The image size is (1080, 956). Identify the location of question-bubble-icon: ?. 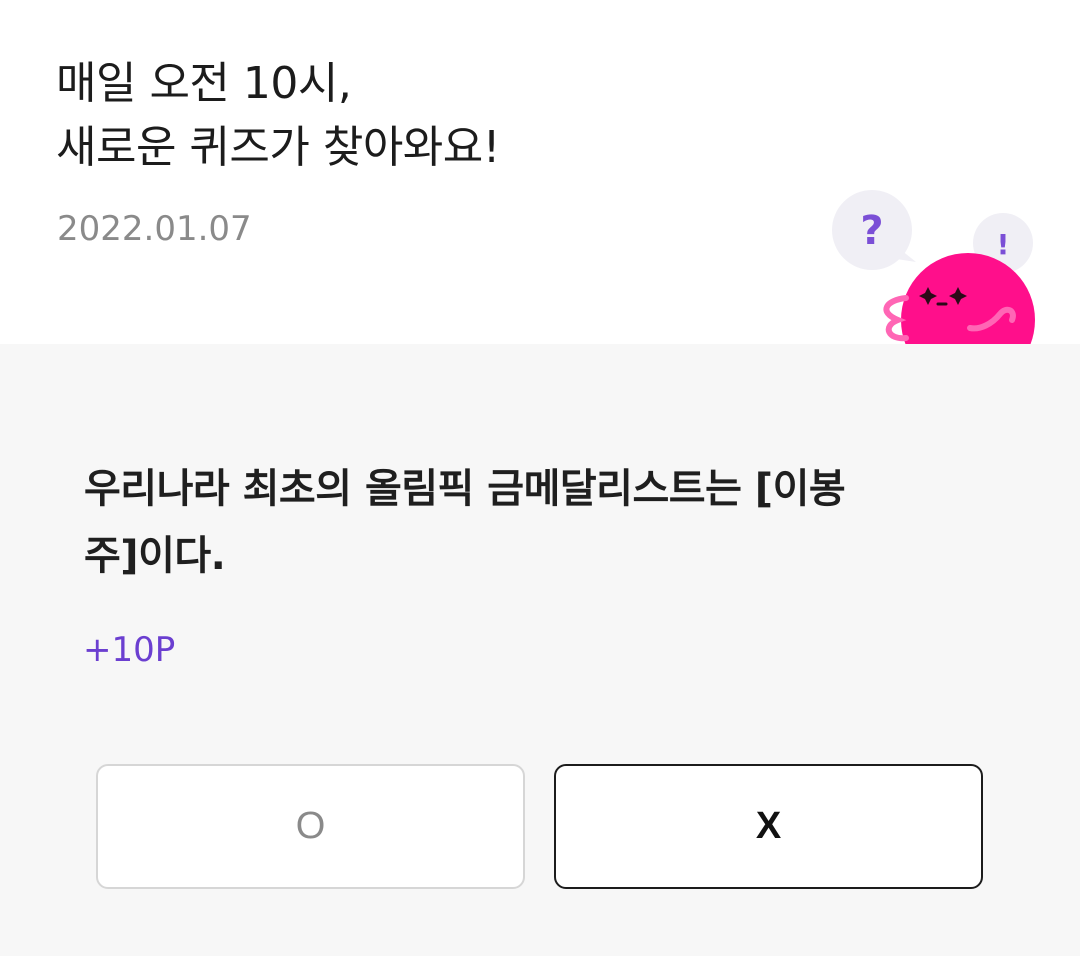
(874, 230).